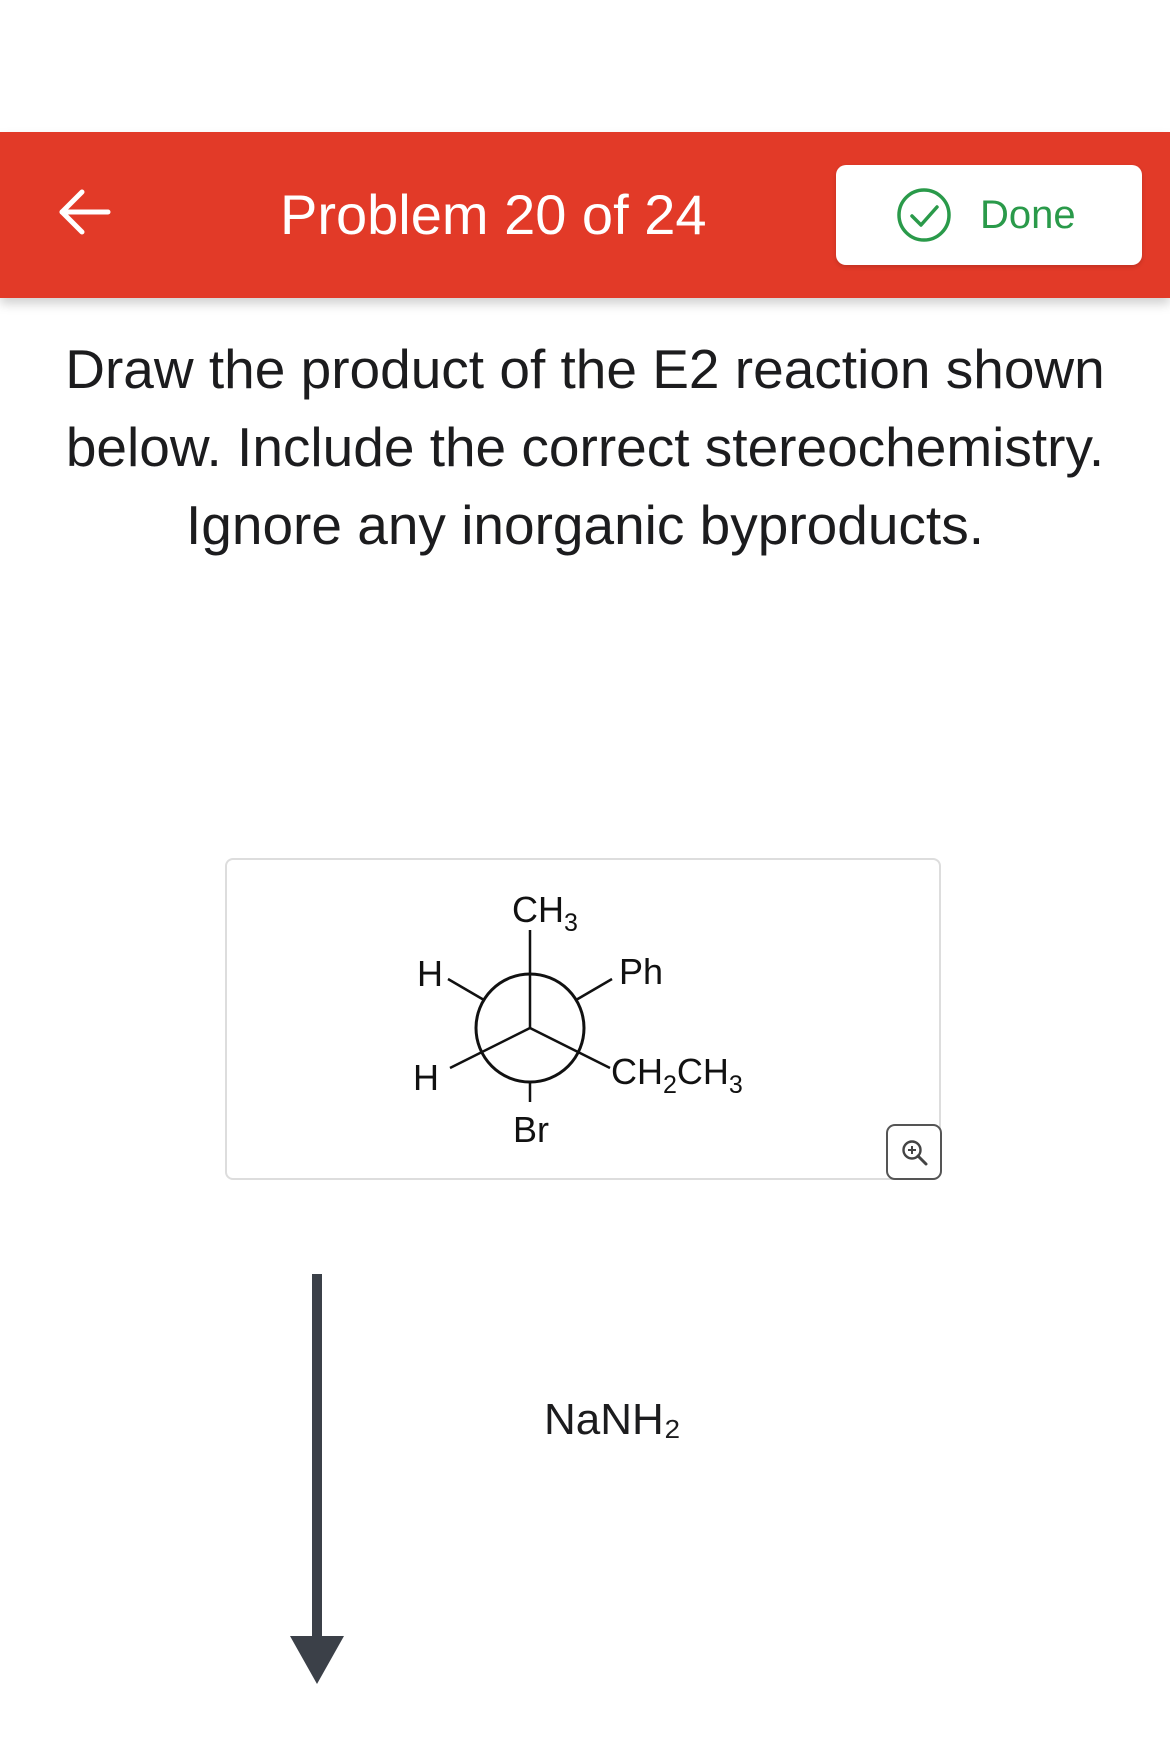 The height and width of the screenshot is (1746, 1170). I want to click on back-button, so click(85, 212).